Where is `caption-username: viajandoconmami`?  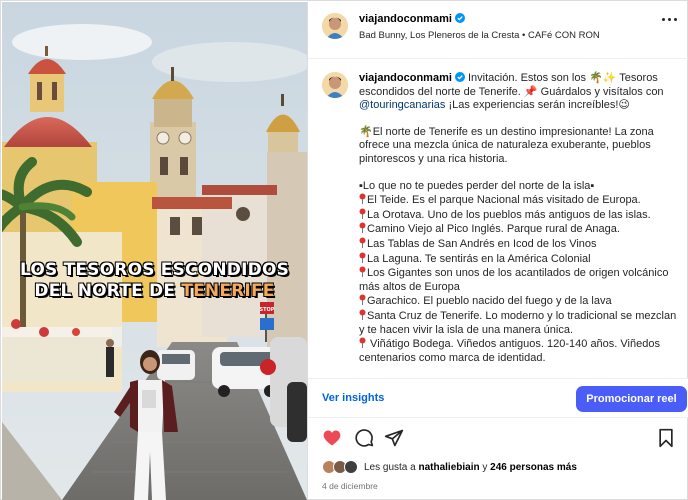 caption-username: viajandoconmami is located at coordinates (405, 78).